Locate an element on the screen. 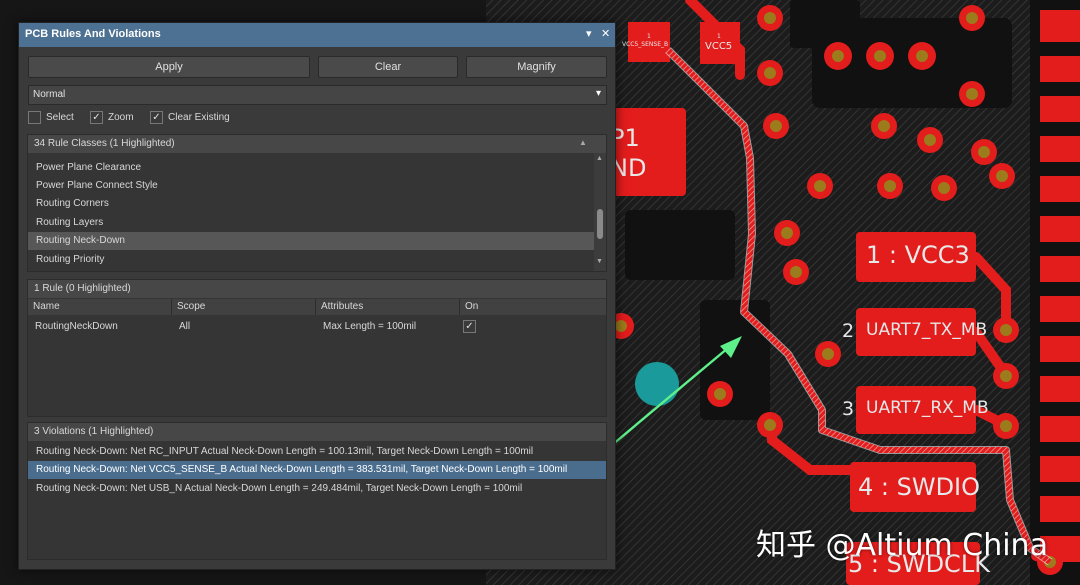 The width and height of the screenshot is (1080, 585). pad-label-uart-rx-num: 3 is located at coordinates (848, 409).